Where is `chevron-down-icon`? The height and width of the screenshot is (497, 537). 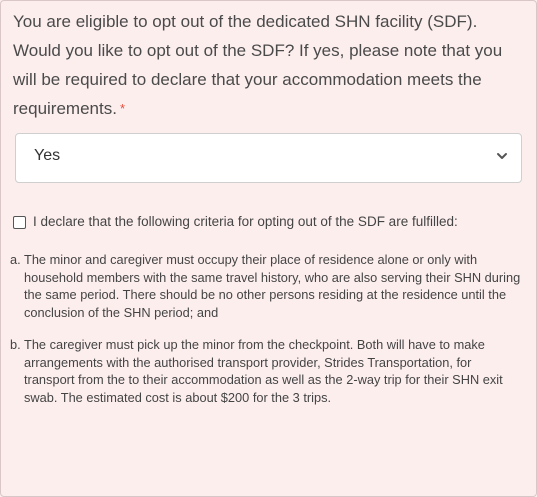
chevron-down-icon is located at coordinates (502, 156).